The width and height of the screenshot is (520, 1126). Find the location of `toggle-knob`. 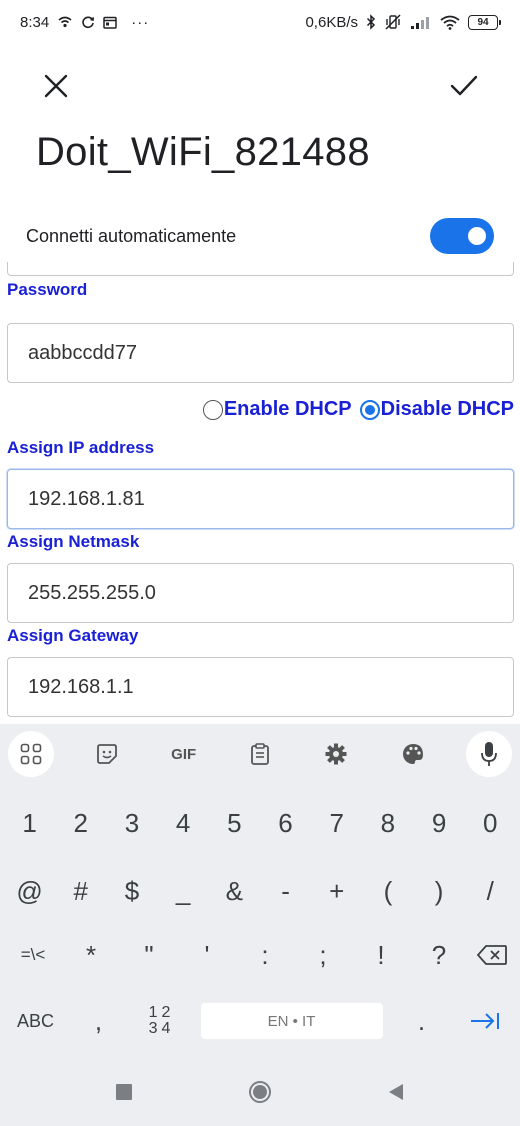

toggle-knob is located at coordinates (477, 236).